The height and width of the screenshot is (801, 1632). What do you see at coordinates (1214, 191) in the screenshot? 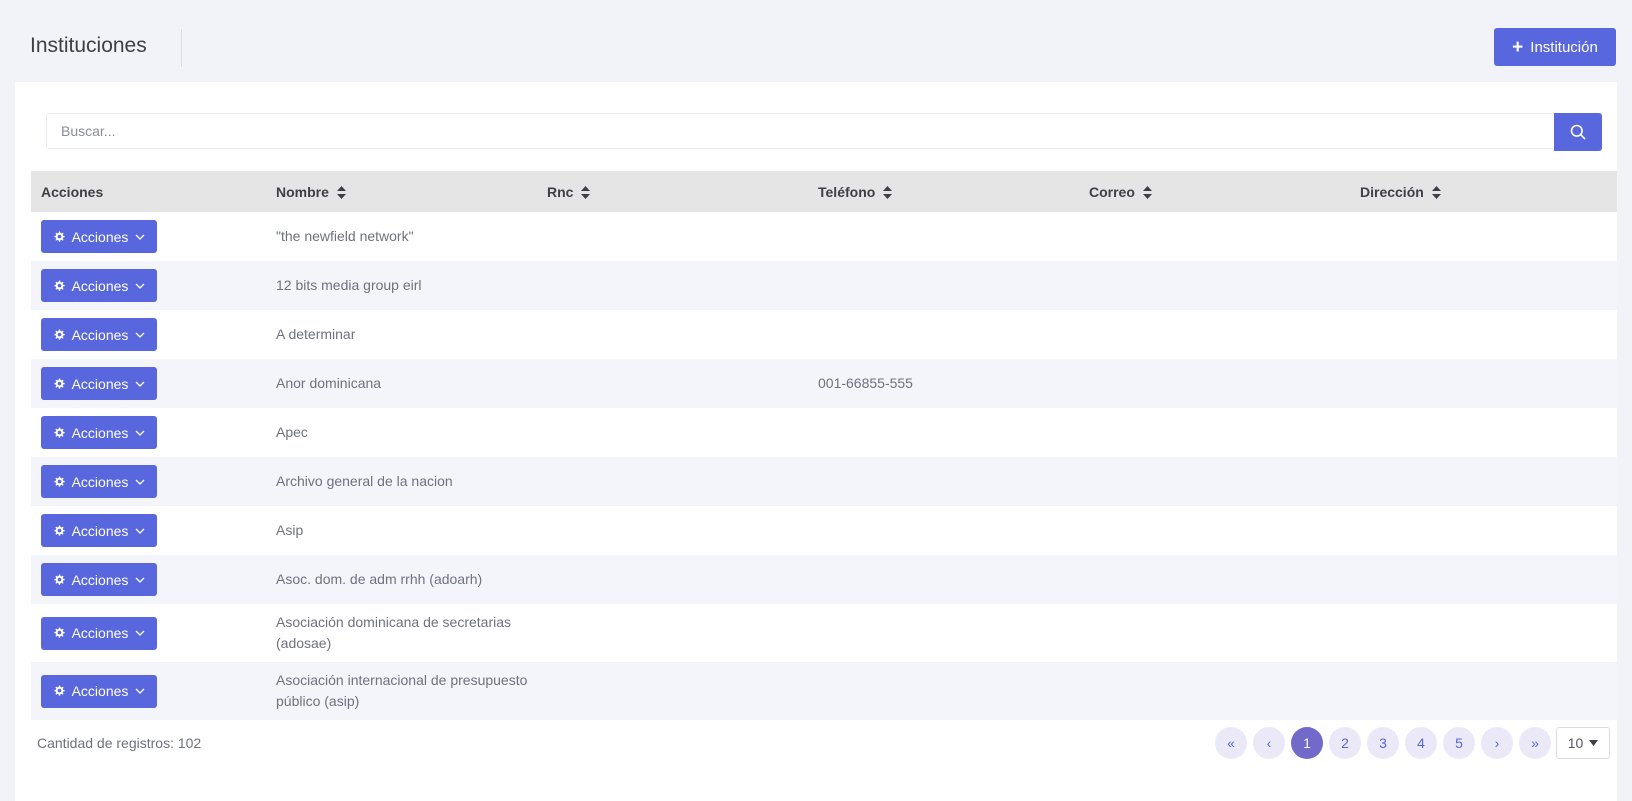
I see `column-header-correo: Correo` at bounding box center [1214, 191].